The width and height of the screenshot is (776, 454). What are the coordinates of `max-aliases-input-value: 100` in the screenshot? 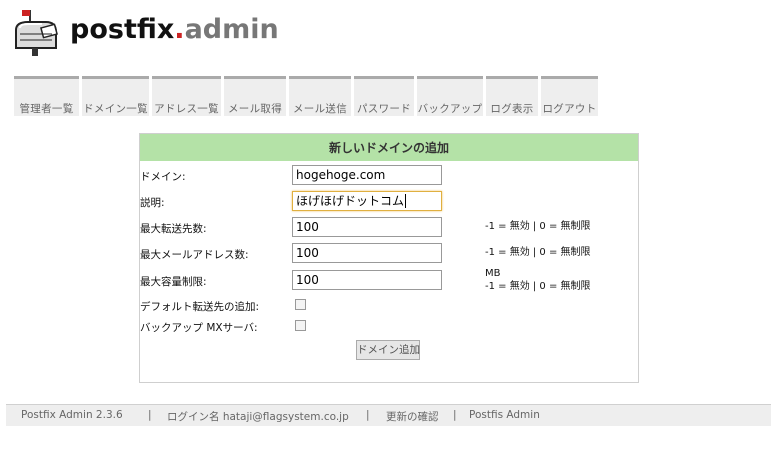 It's located at (307, 227).